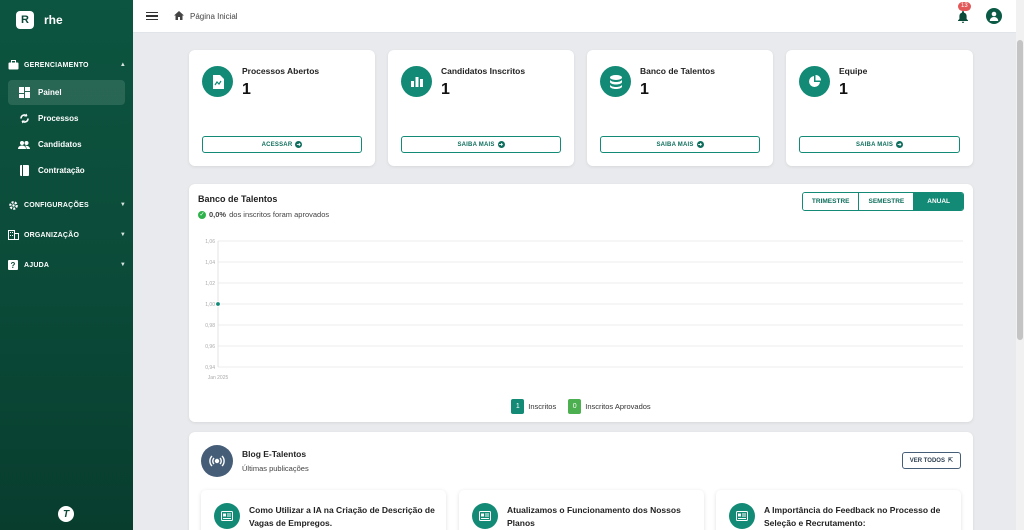 The width and height of the screenshot is (1024, 530). I want to click on user-icon, so click(994, 16).